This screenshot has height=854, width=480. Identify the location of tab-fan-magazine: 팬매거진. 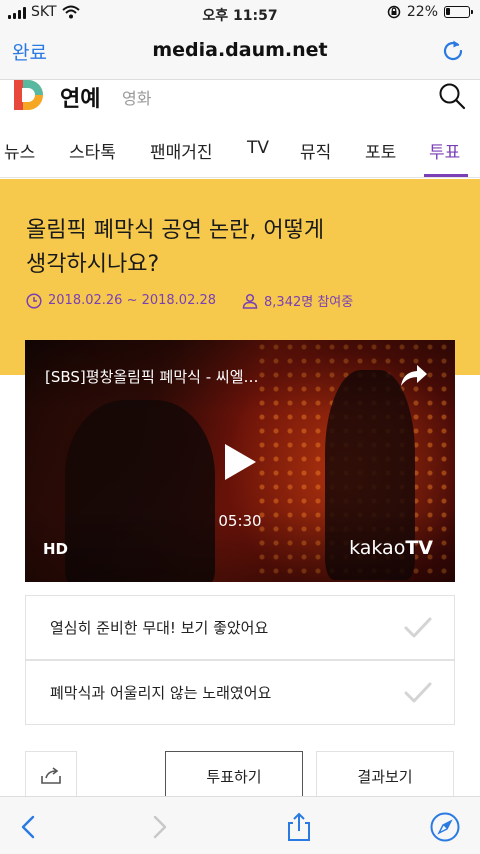
(181, 150).